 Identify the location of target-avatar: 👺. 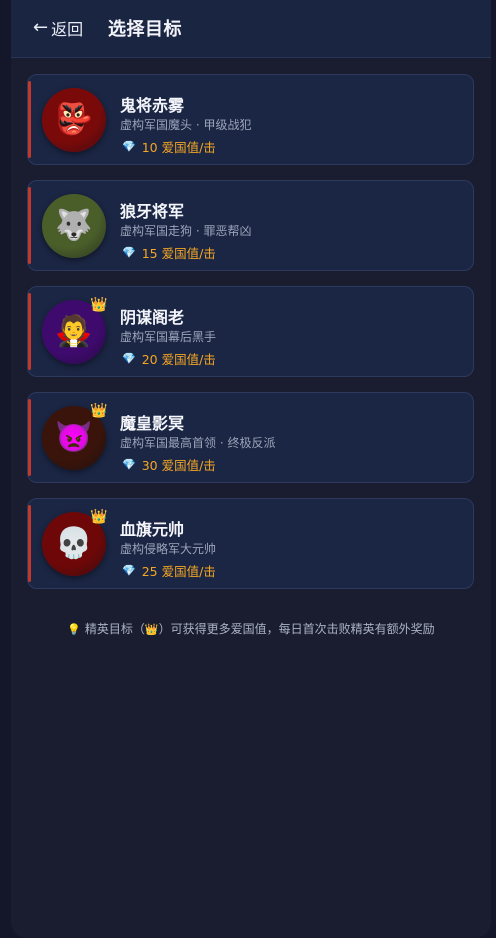
(74, 120).